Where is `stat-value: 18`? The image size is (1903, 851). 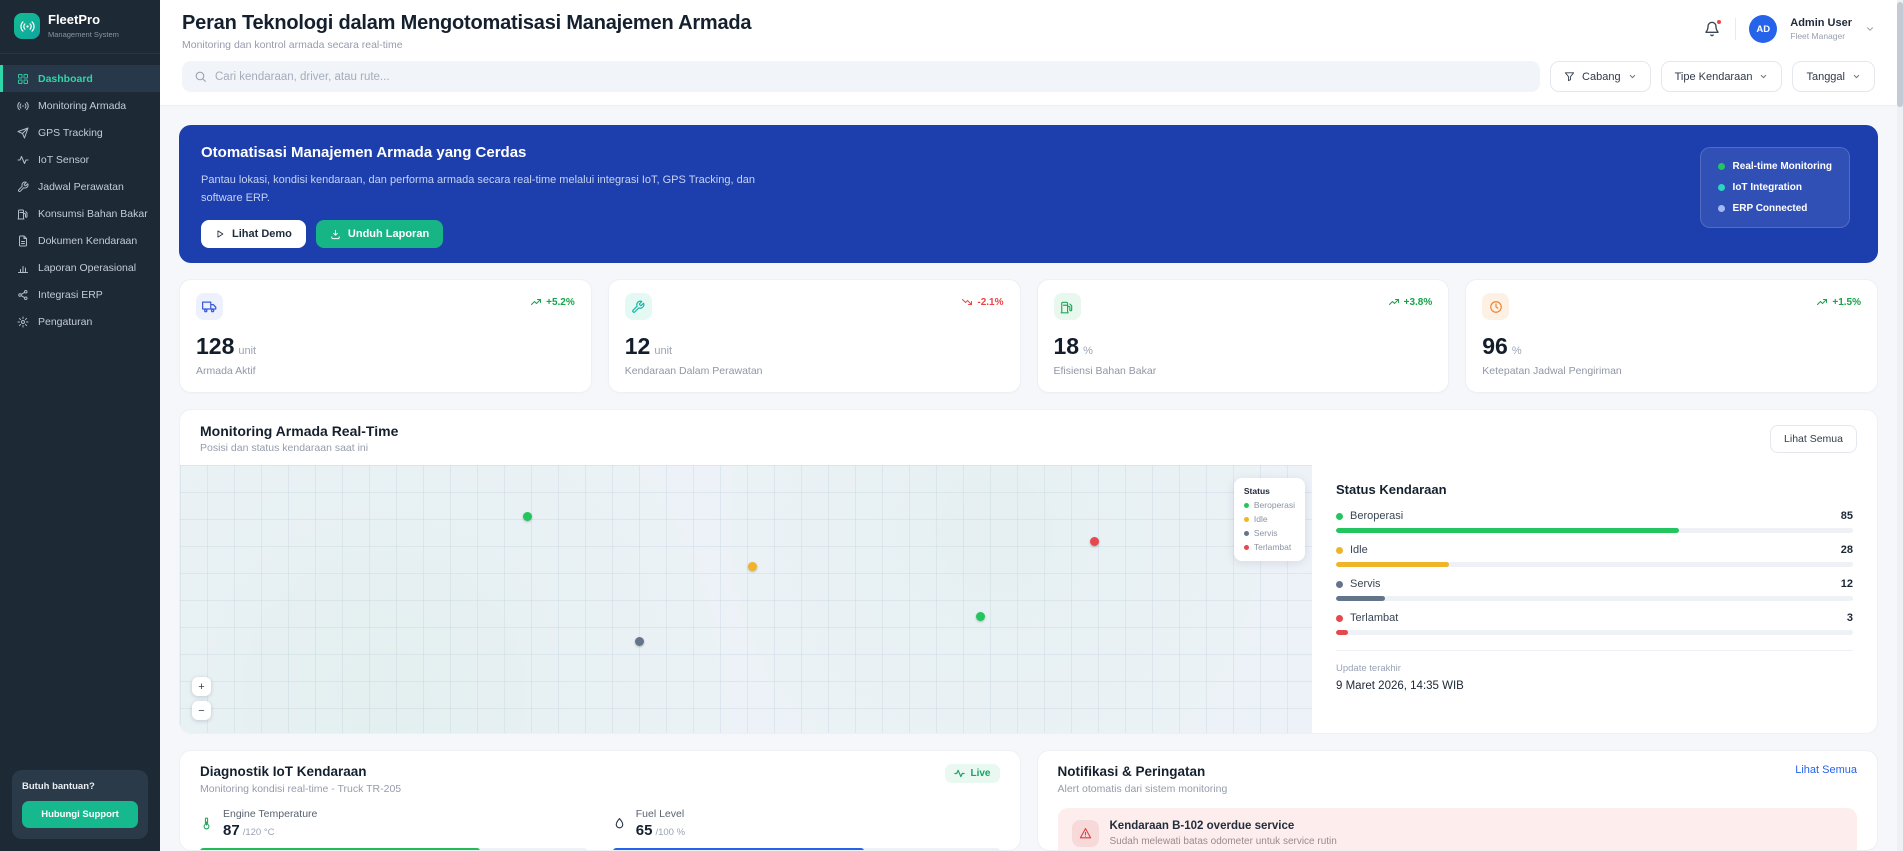 stat-value: 18 is located at coordinates (1066, 346).